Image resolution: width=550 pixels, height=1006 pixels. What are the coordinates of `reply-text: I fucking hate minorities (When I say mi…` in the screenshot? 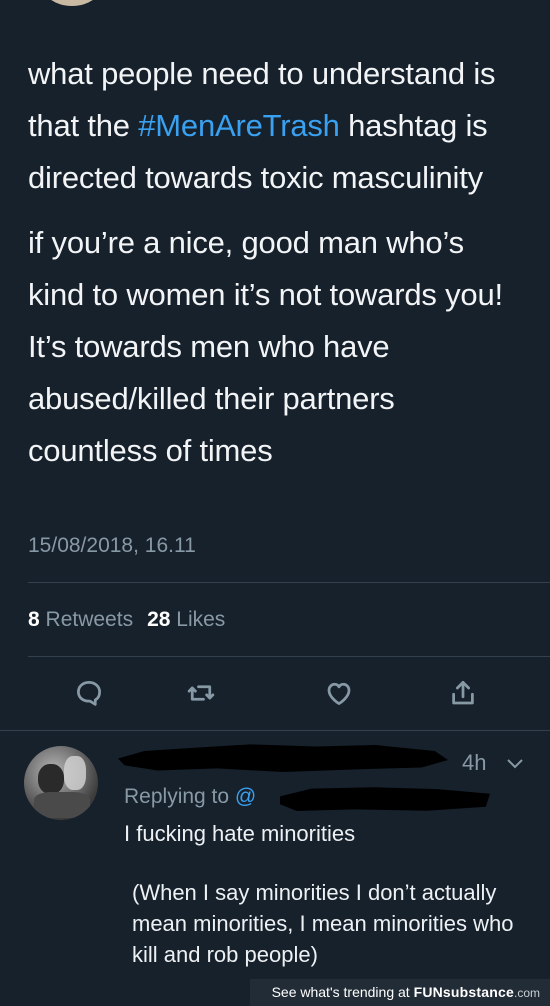 It's located at (329, 894).